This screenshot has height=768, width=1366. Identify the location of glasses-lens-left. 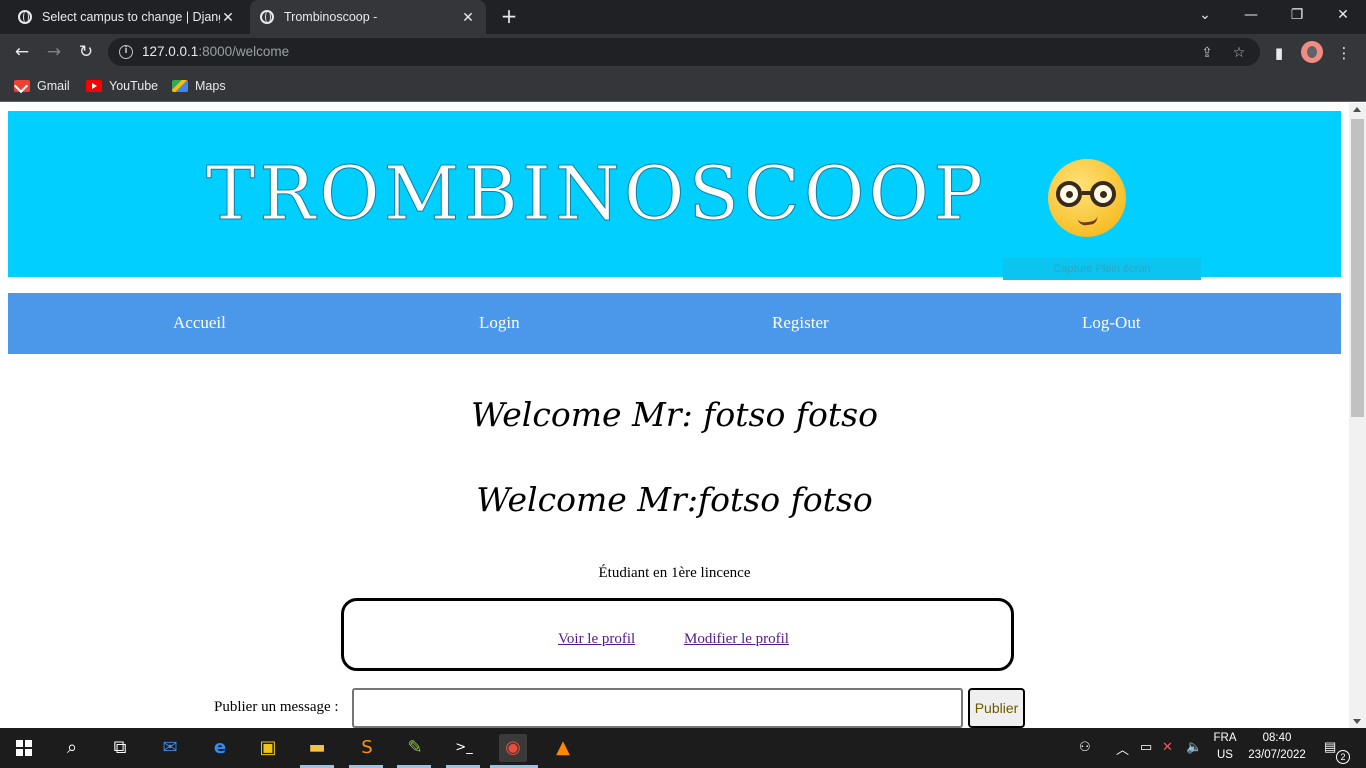
(1069, 194).